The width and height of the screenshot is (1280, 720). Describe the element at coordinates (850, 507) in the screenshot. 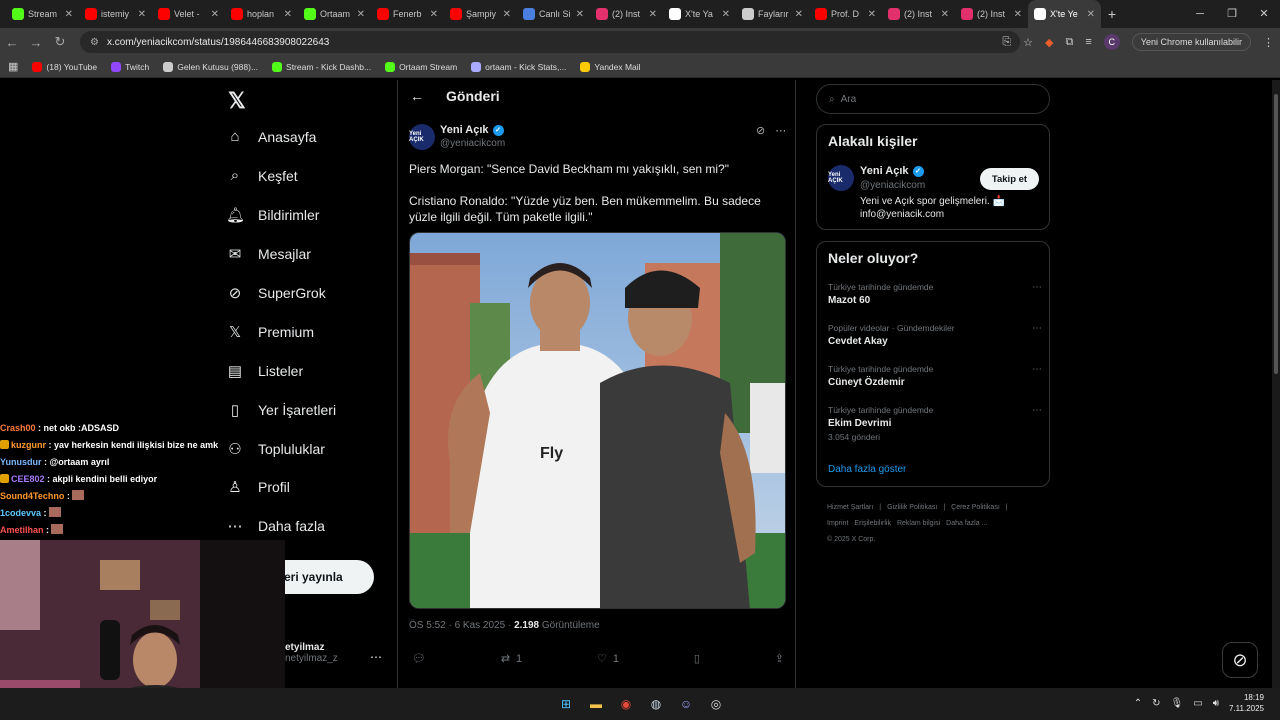

I see `footer-link: Hizmet Şartları` at that location.